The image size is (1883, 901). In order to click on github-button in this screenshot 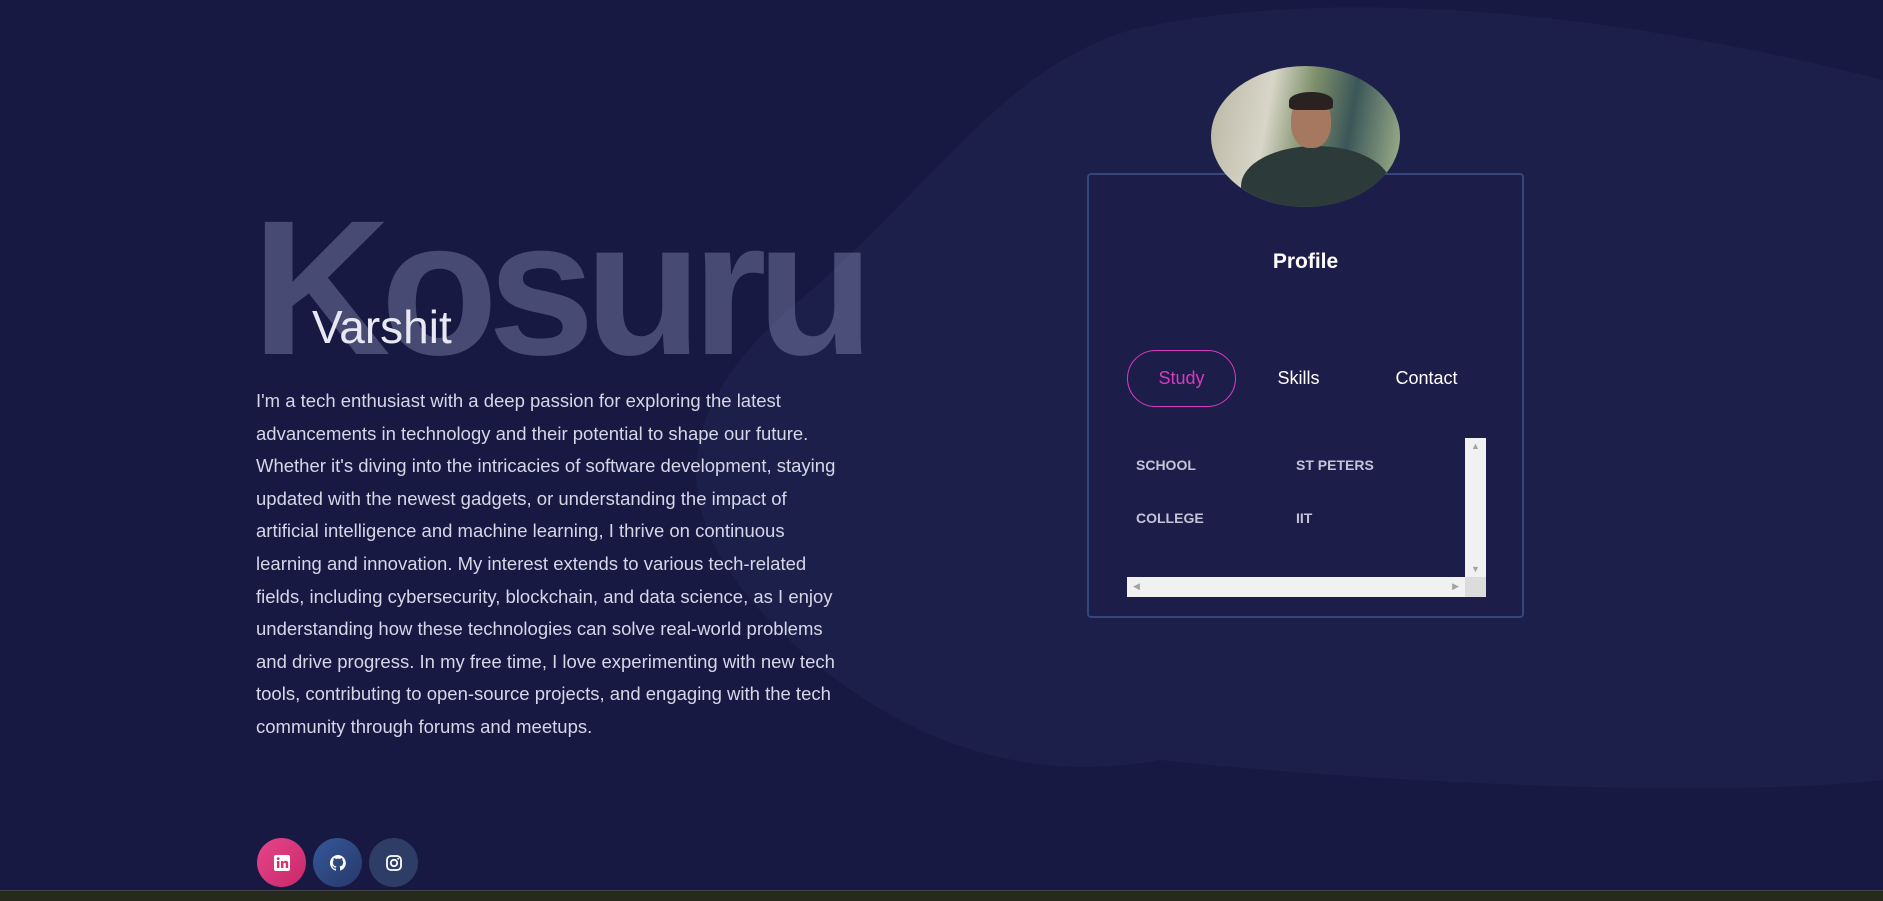, I will do `click(337, 862)`.